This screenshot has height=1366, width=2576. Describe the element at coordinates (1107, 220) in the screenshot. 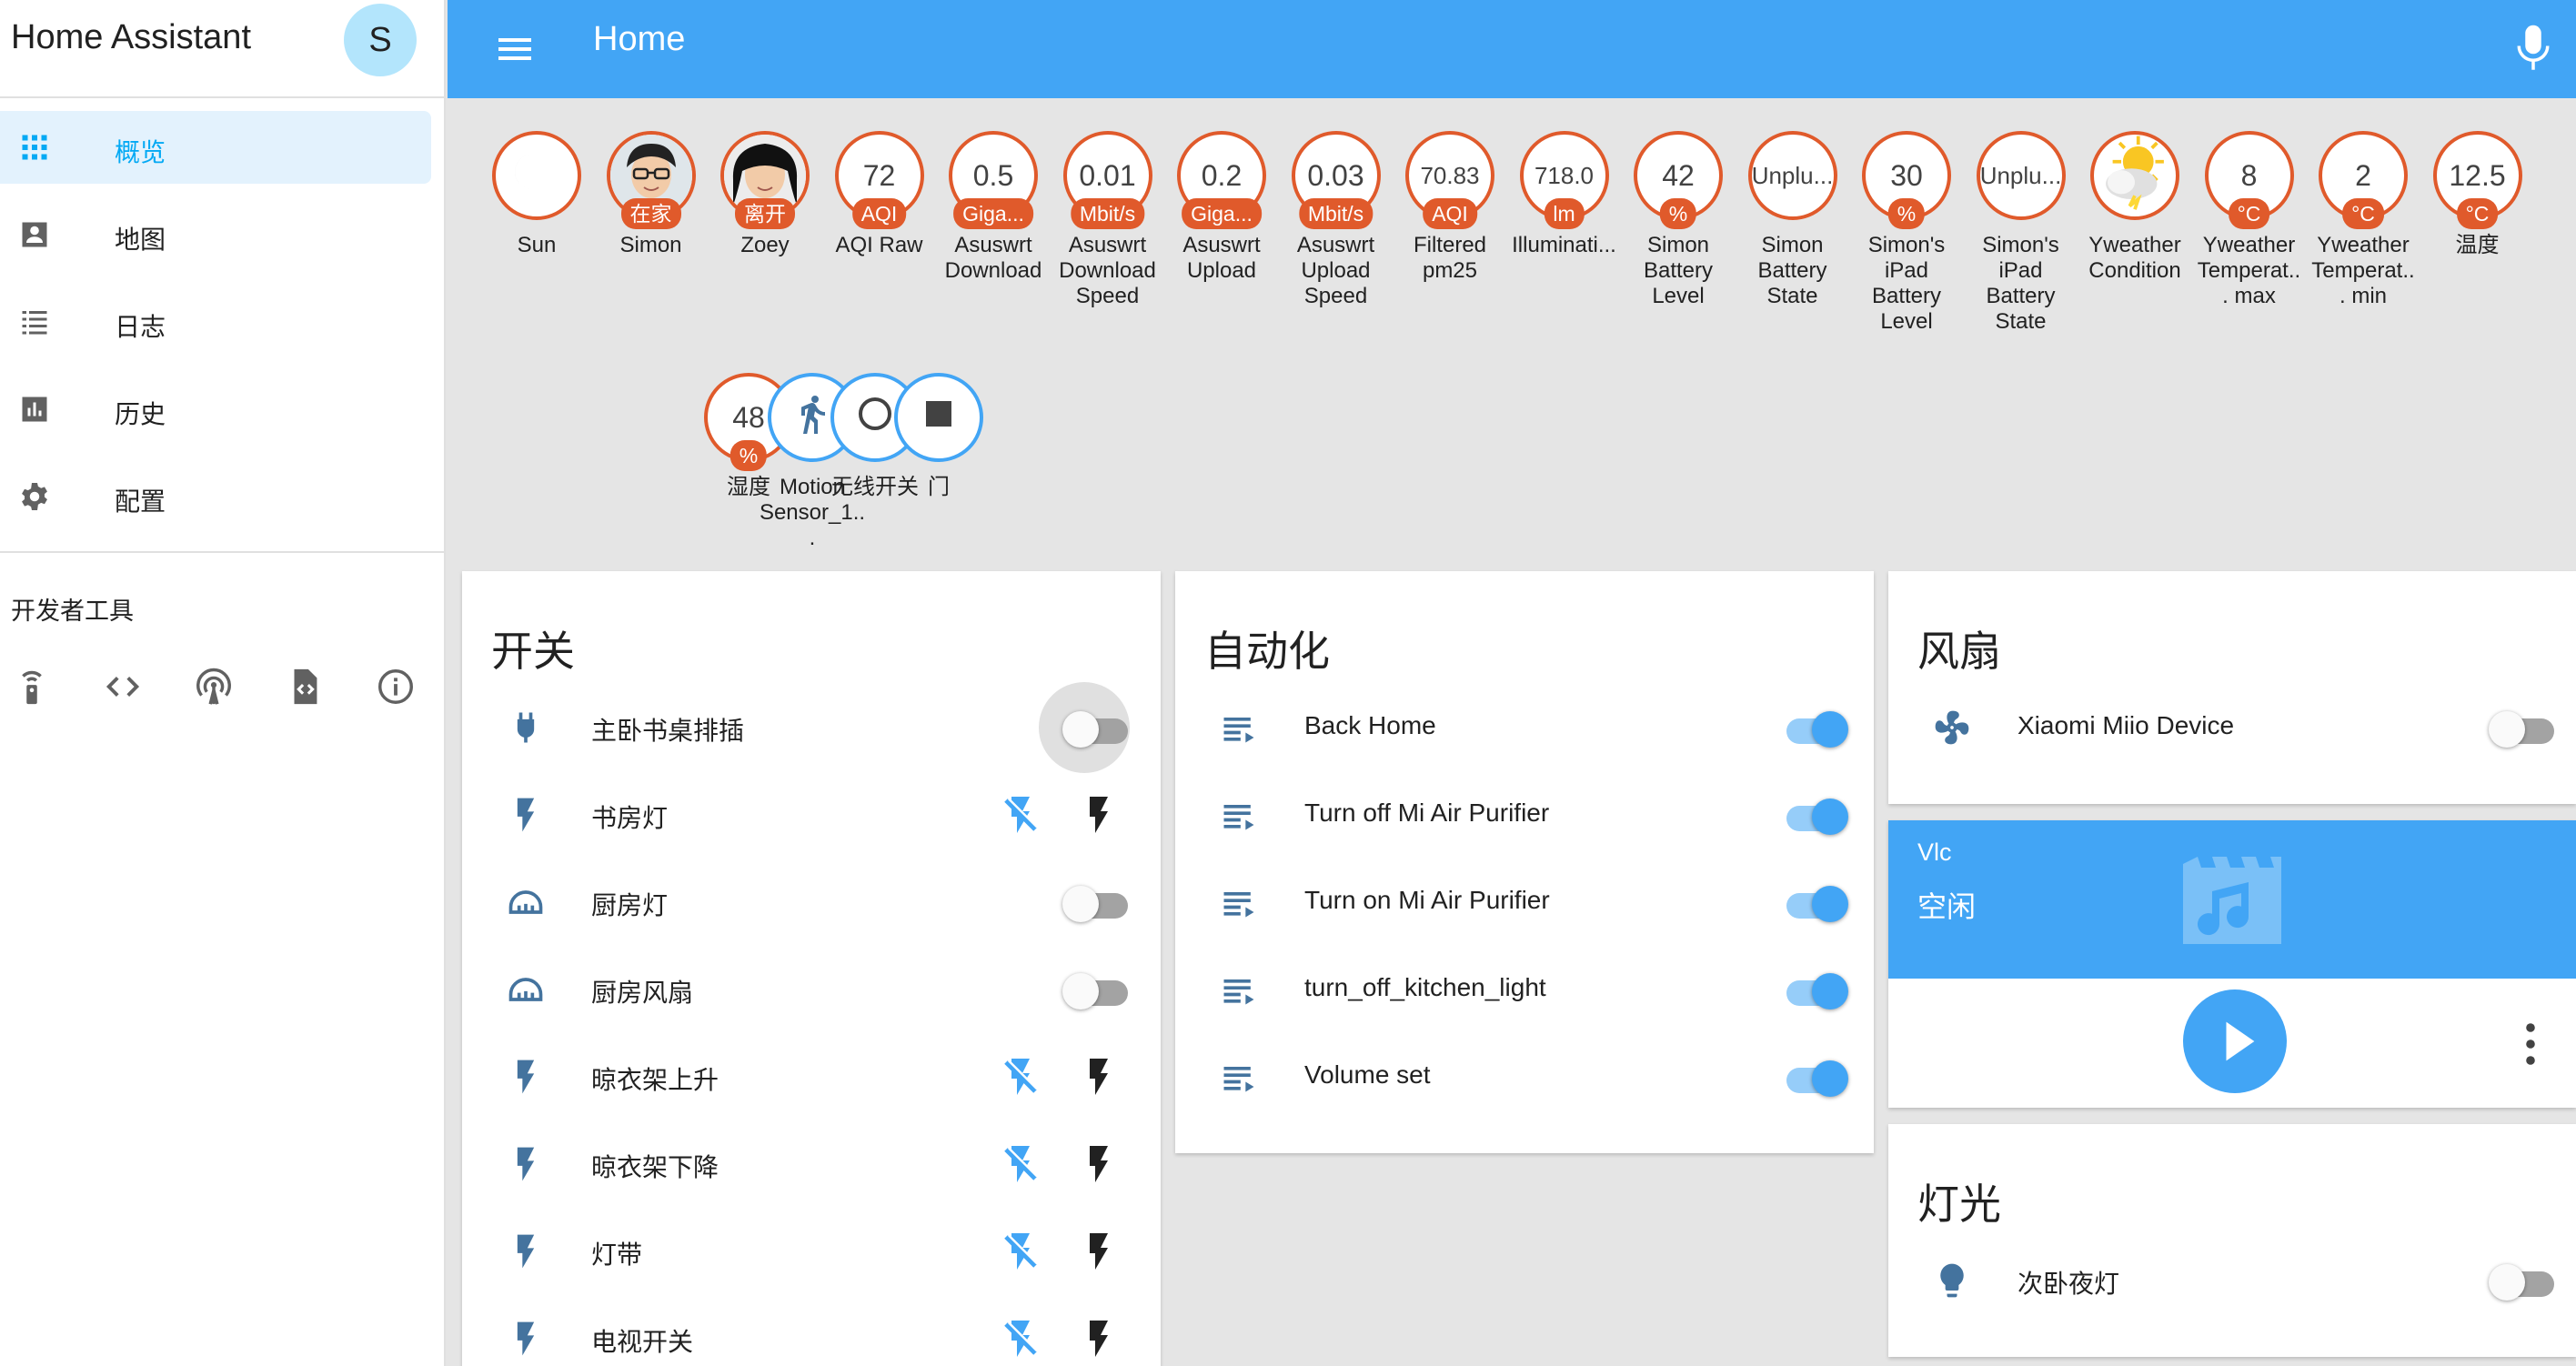

I see `badge: 0.01 Mbit/s Asuswrt Download Speed` at that location.